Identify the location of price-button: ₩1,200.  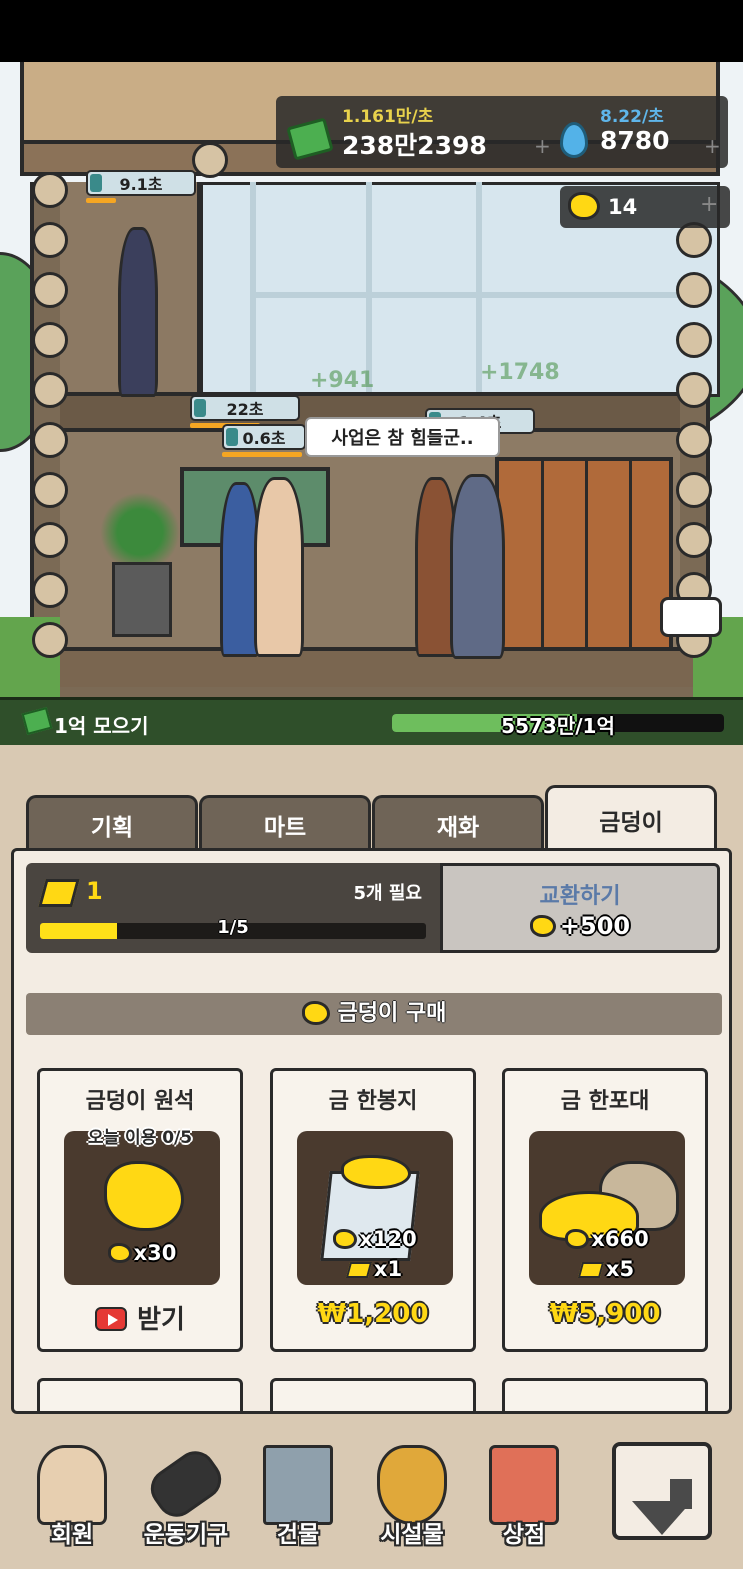
(373, 1314).